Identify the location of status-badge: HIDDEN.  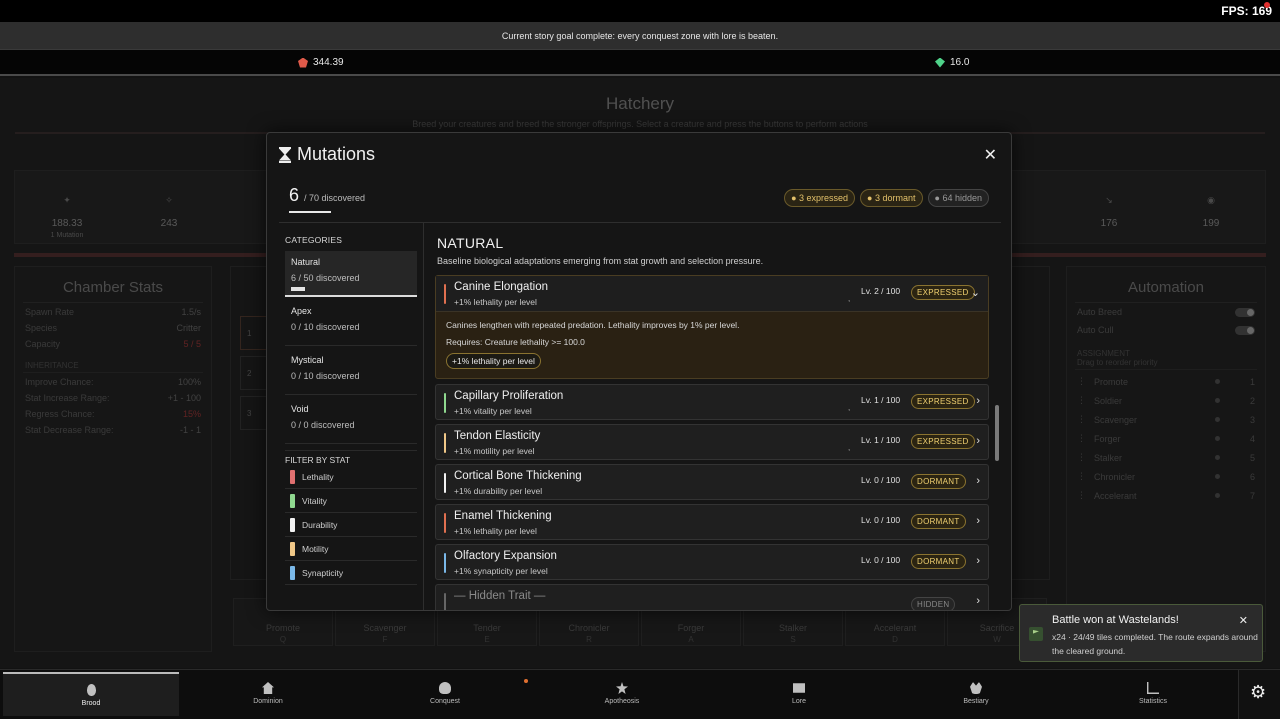
(933, 603).